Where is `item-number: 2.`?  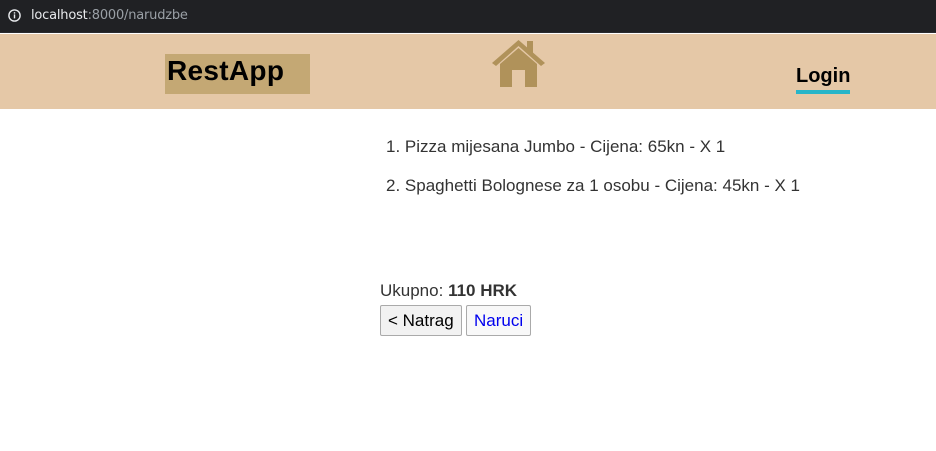
item-number: 2. is located at coordinates (393, 185).